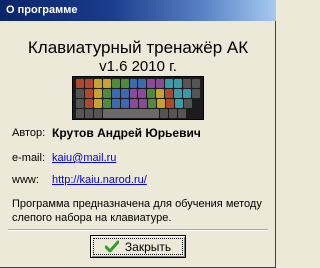 The image size is (320, 268). I want to click on email-link: kaiu@mail.ru, so click(84, 158).